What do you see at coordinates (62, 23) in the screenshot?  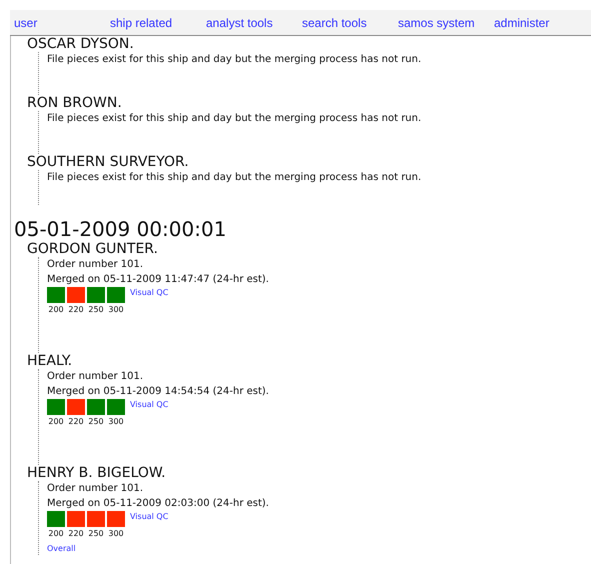 I see `nav-link: user` at bounding box center [62, 23].